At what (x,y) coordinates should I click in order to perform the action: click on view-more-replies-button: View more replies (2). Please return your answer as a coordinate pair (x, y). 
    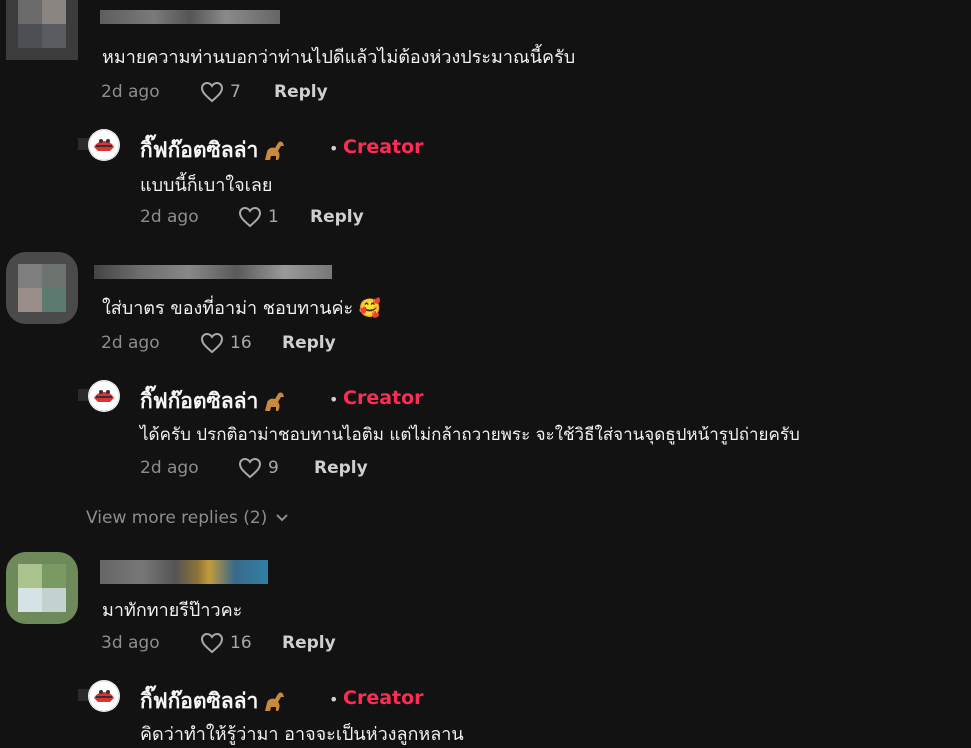
    Looking at the image, I should click on (187, 518).